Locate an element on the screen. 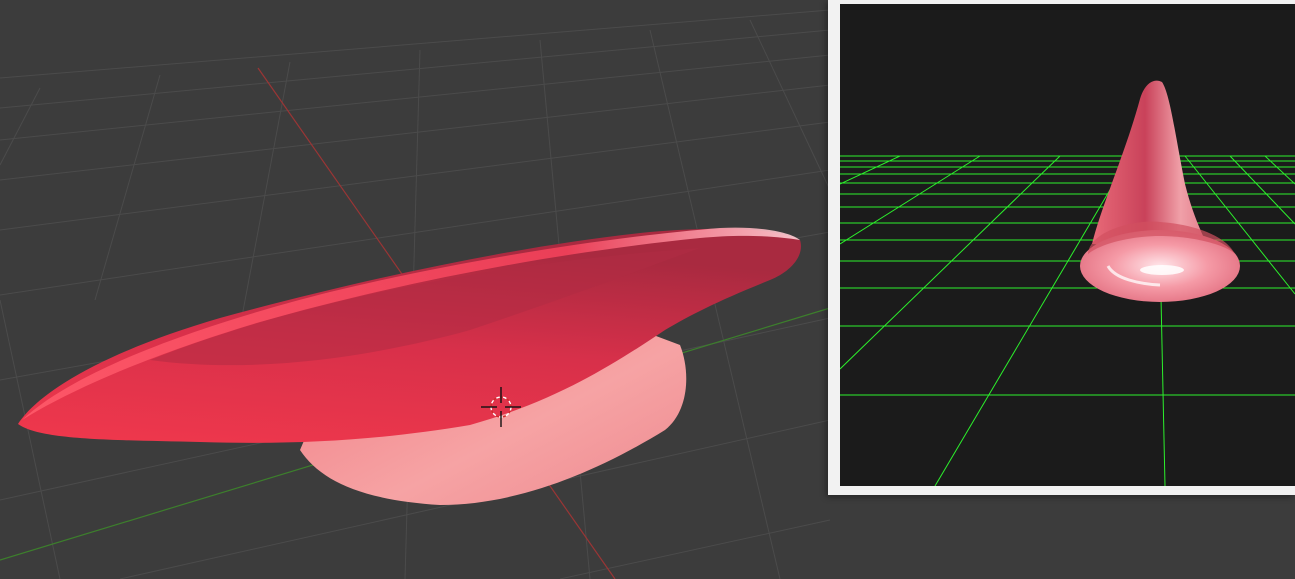 Image resolution: width=1295 pixels, height=579 pixels. preview-mesh is located at coordinates (1160, 191).